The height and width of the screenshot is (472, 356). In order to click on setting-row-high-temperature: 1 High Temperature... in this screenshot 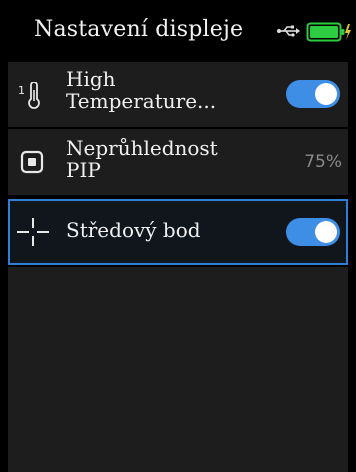, I will do `click(178, 94)`.